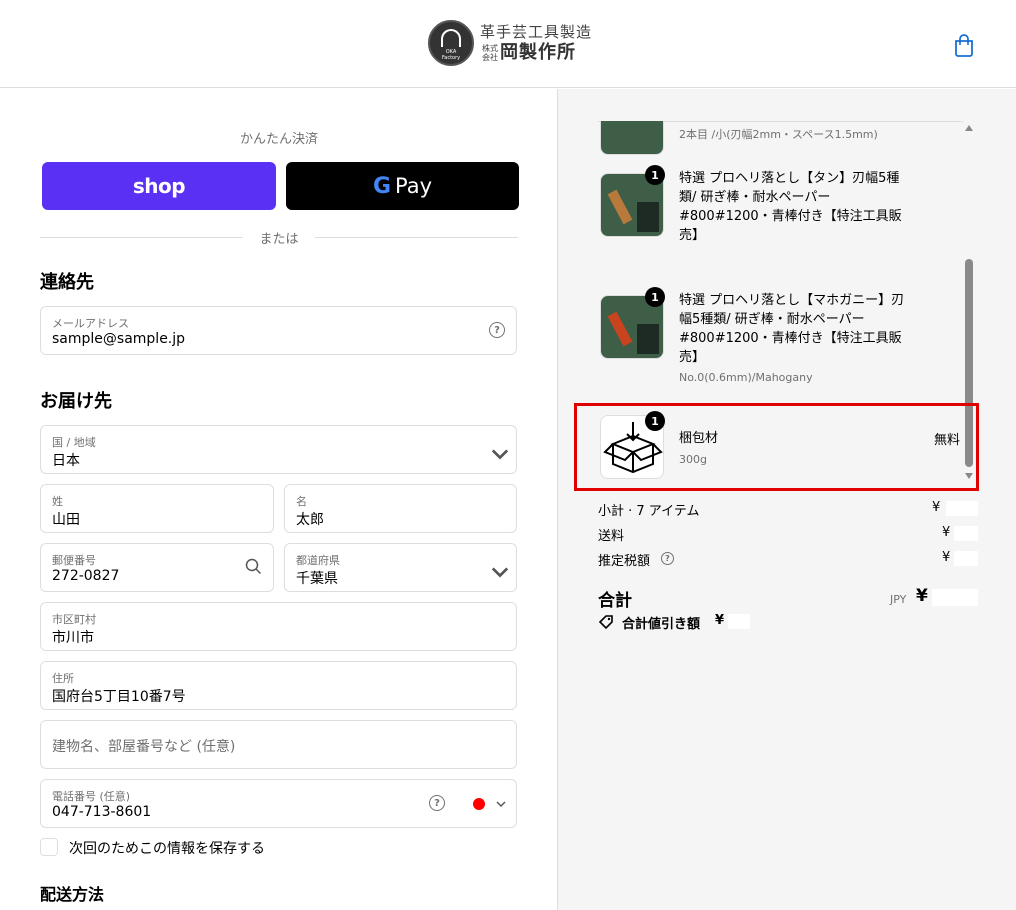 Image resolution: width=1016 pixels, height=910 pixels. What do you see at coordinates (969, 128) in the screenshot?
I see `scroll-up-icon` at bounding box center [969, 128].